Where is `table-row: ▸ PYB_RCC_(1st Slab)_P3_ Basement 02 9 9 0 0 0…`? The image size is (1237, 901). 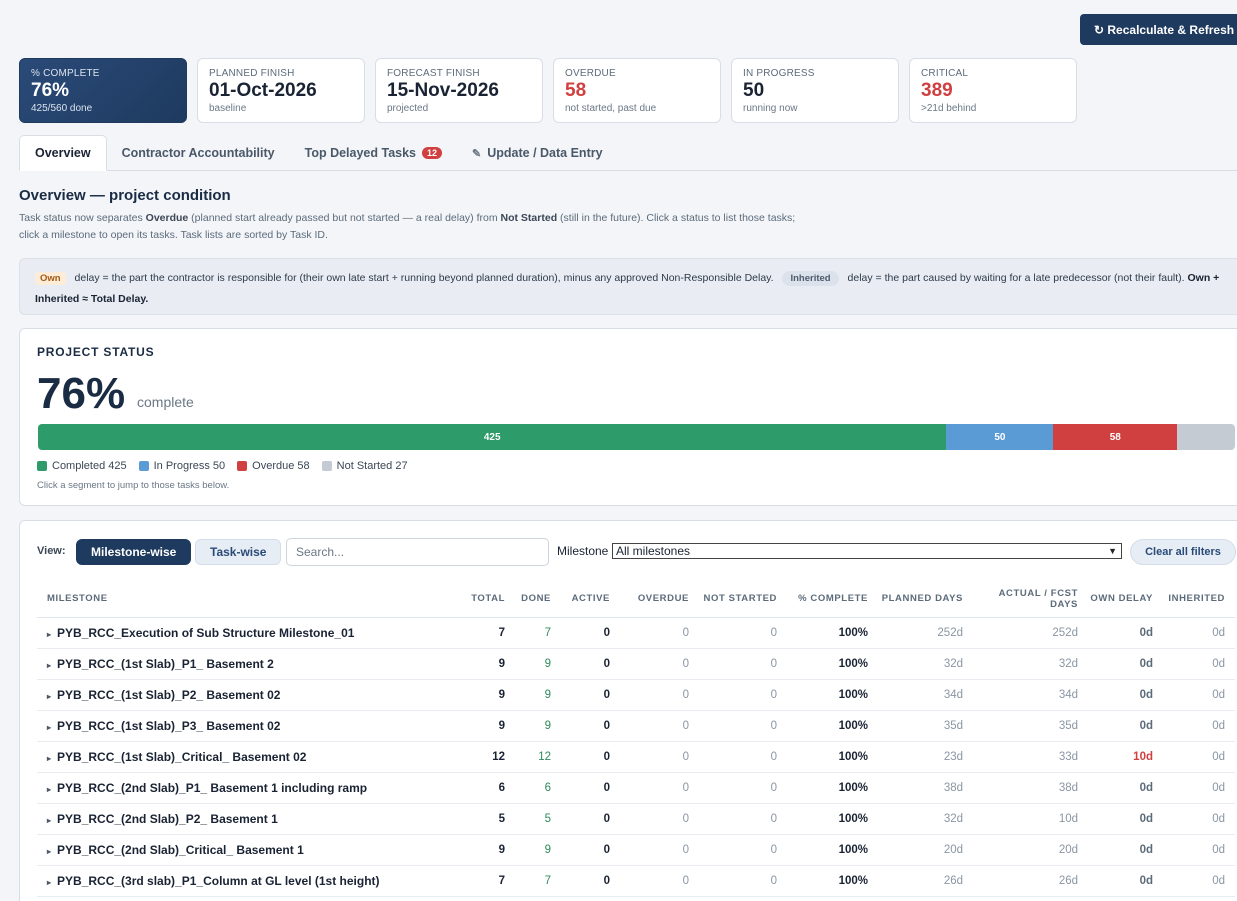 table-row: ▸ PYB_RCC_(1st Slab)_P3_ Basement 02 9 9 0 0 0… is located at coordinates (636, 726).